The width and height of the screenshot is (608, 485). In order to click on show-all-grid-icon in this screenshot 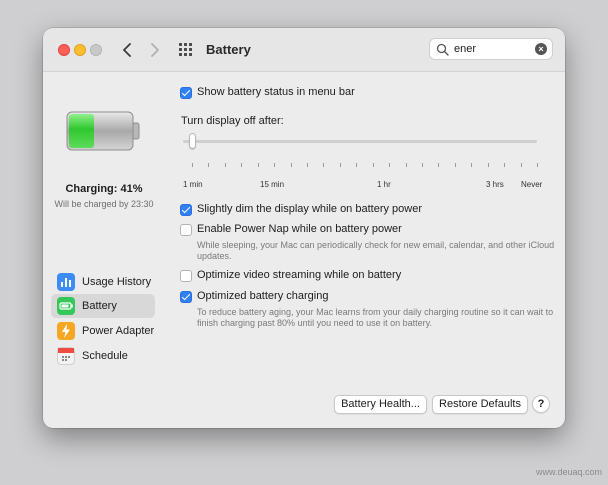, I will do `click(187, 50)`.